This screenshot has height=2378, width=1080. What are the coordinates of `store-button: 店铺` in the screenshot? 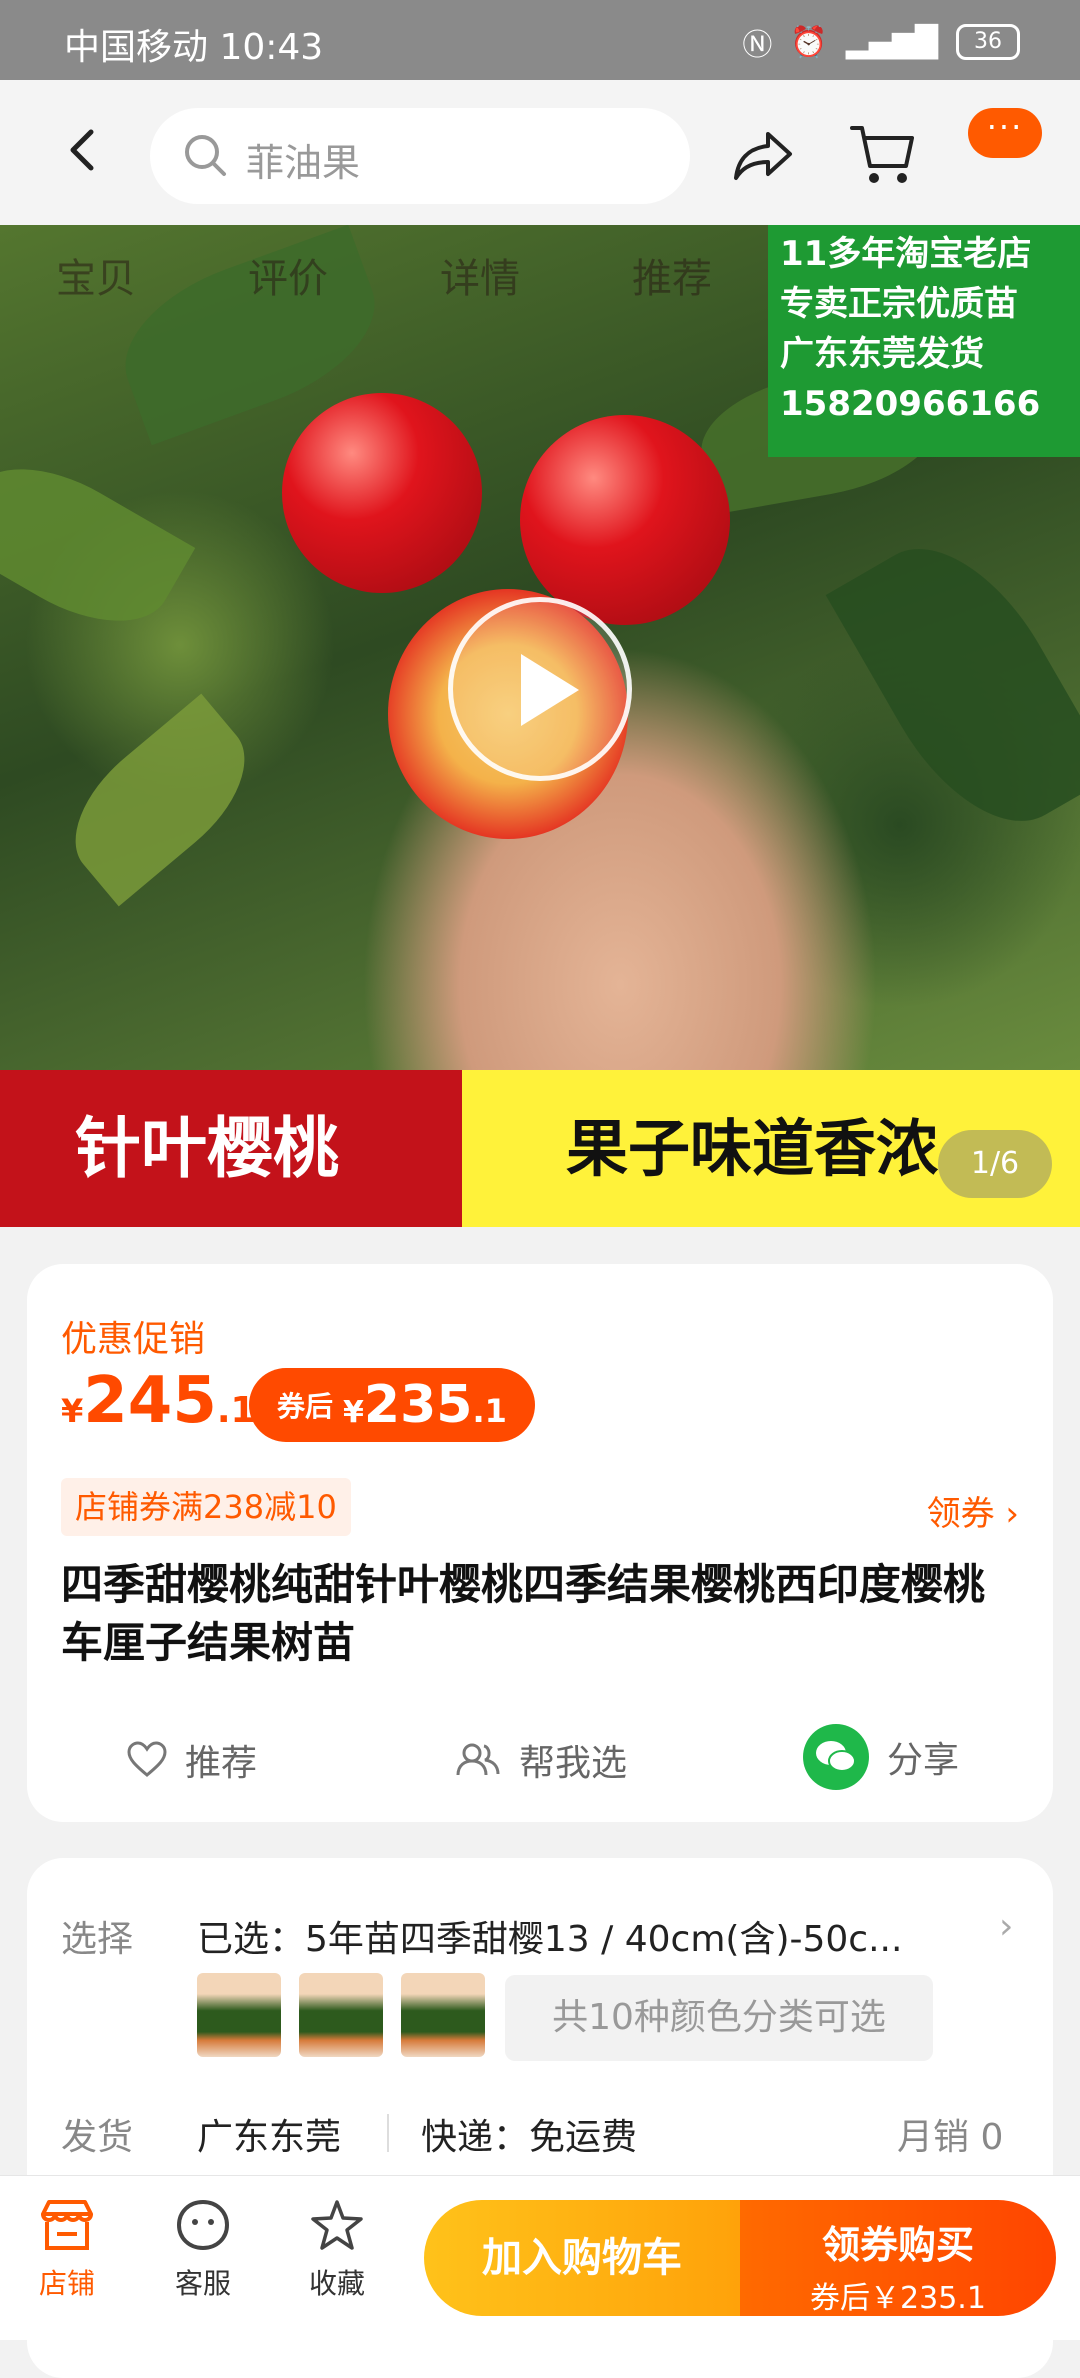 It's located at (67, 2250).